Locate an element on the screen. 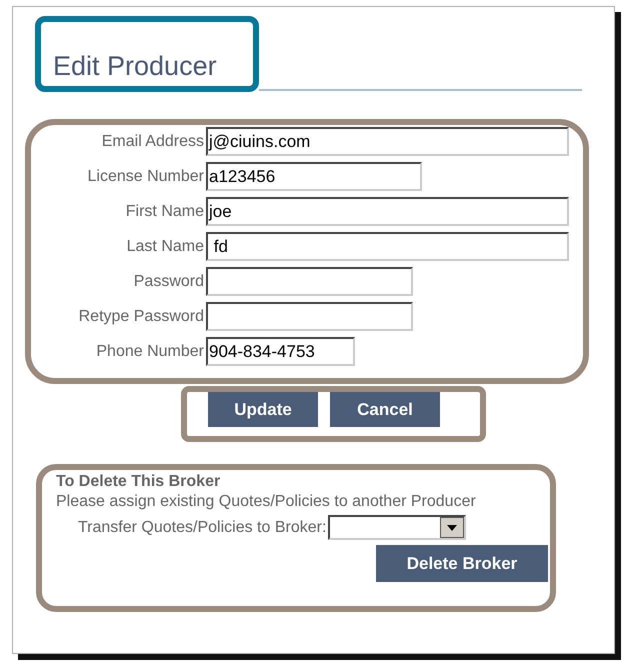 This screenshot has height=666, width=626. input-field: a123456 is located at coordinates (314, 176).